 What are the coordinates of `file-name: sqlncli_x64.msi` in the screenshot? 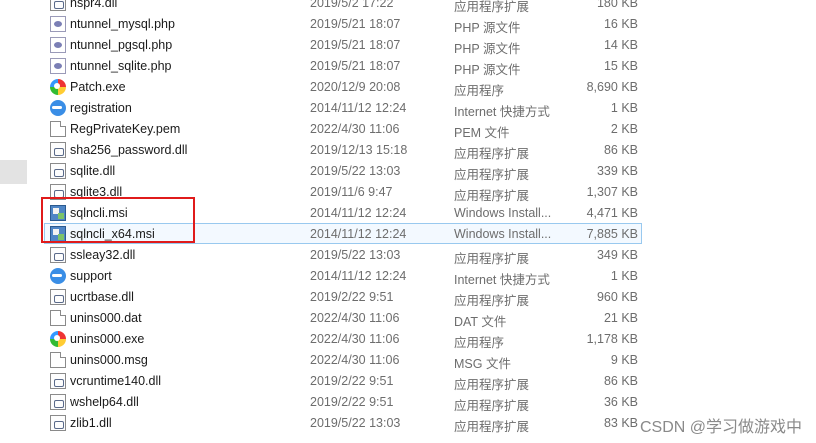 It's located at (112, 234).